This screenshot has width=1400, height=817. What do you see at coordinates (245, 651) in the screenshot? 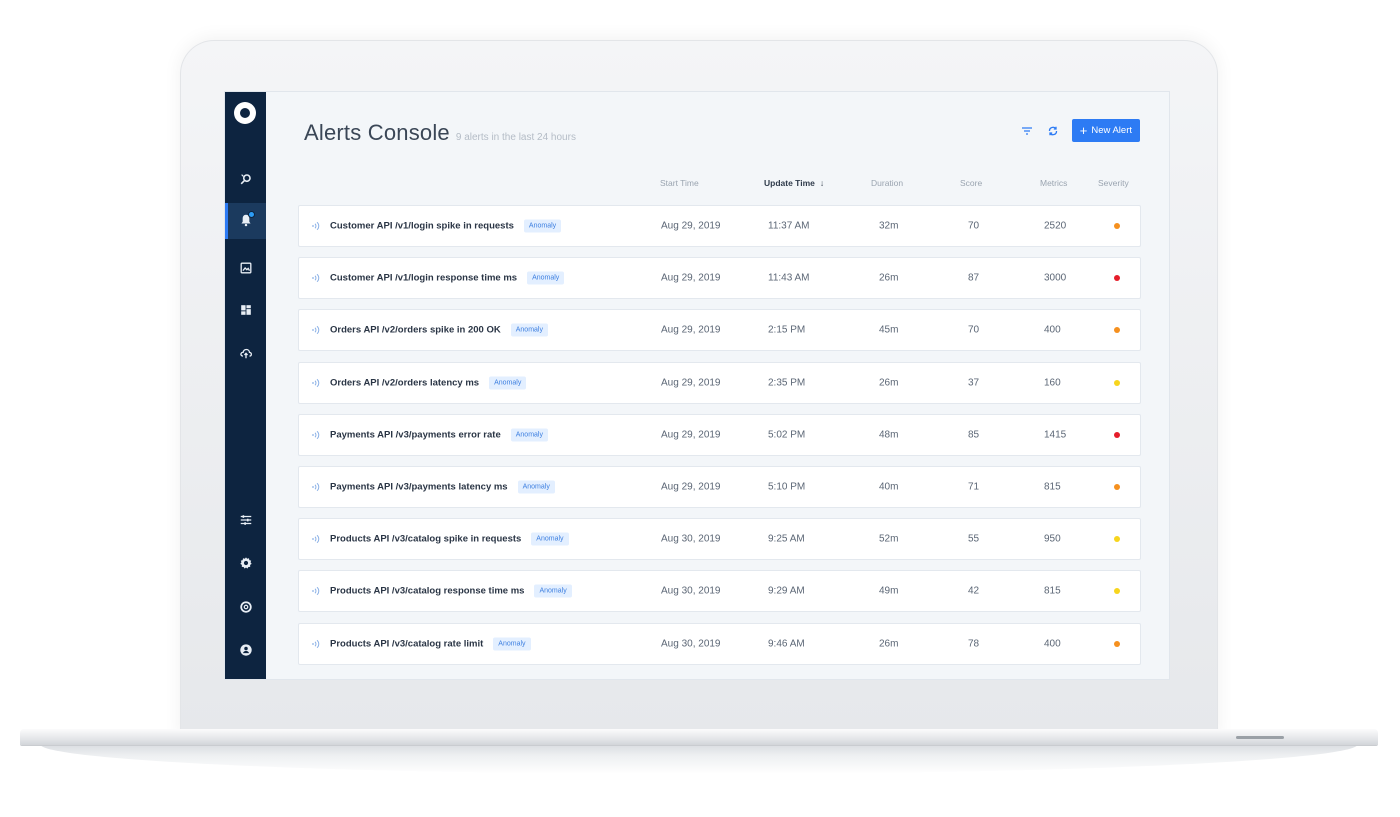
I see `sidebar-item-profile` at bounding box center [245, 651].